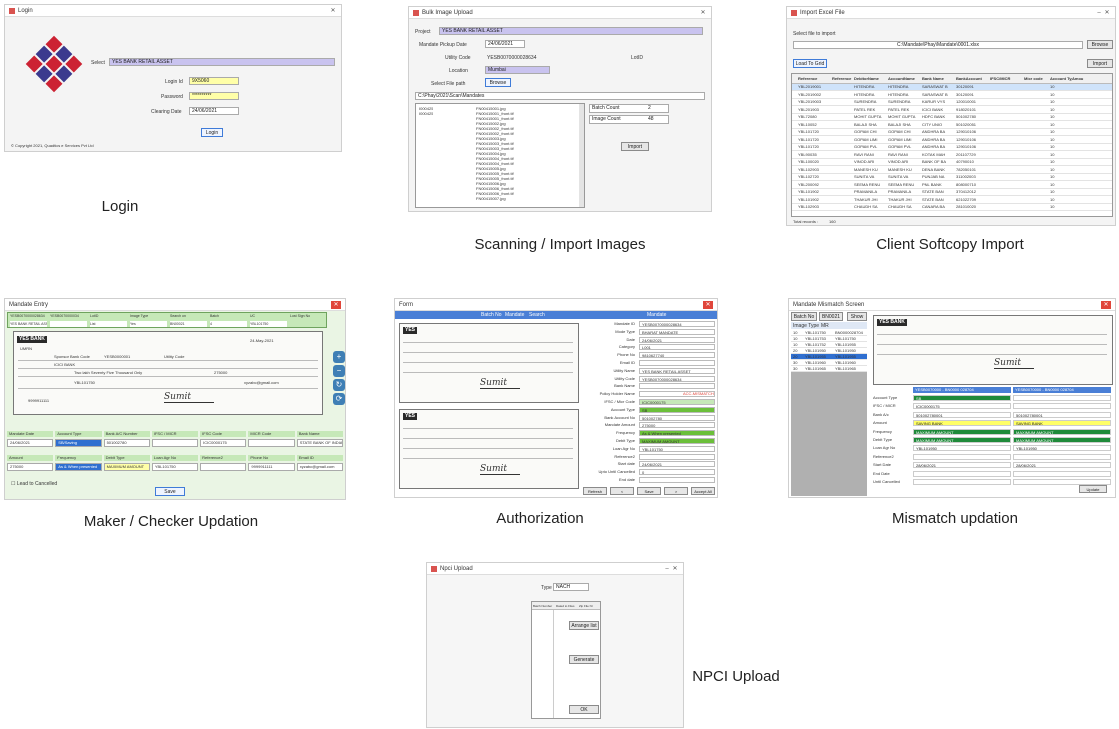  What do you see at coordinates (677, 370) in the screenshot?
I see `field-value: YES BANK RETAIL ASSET` at bounding box center [677, 370].